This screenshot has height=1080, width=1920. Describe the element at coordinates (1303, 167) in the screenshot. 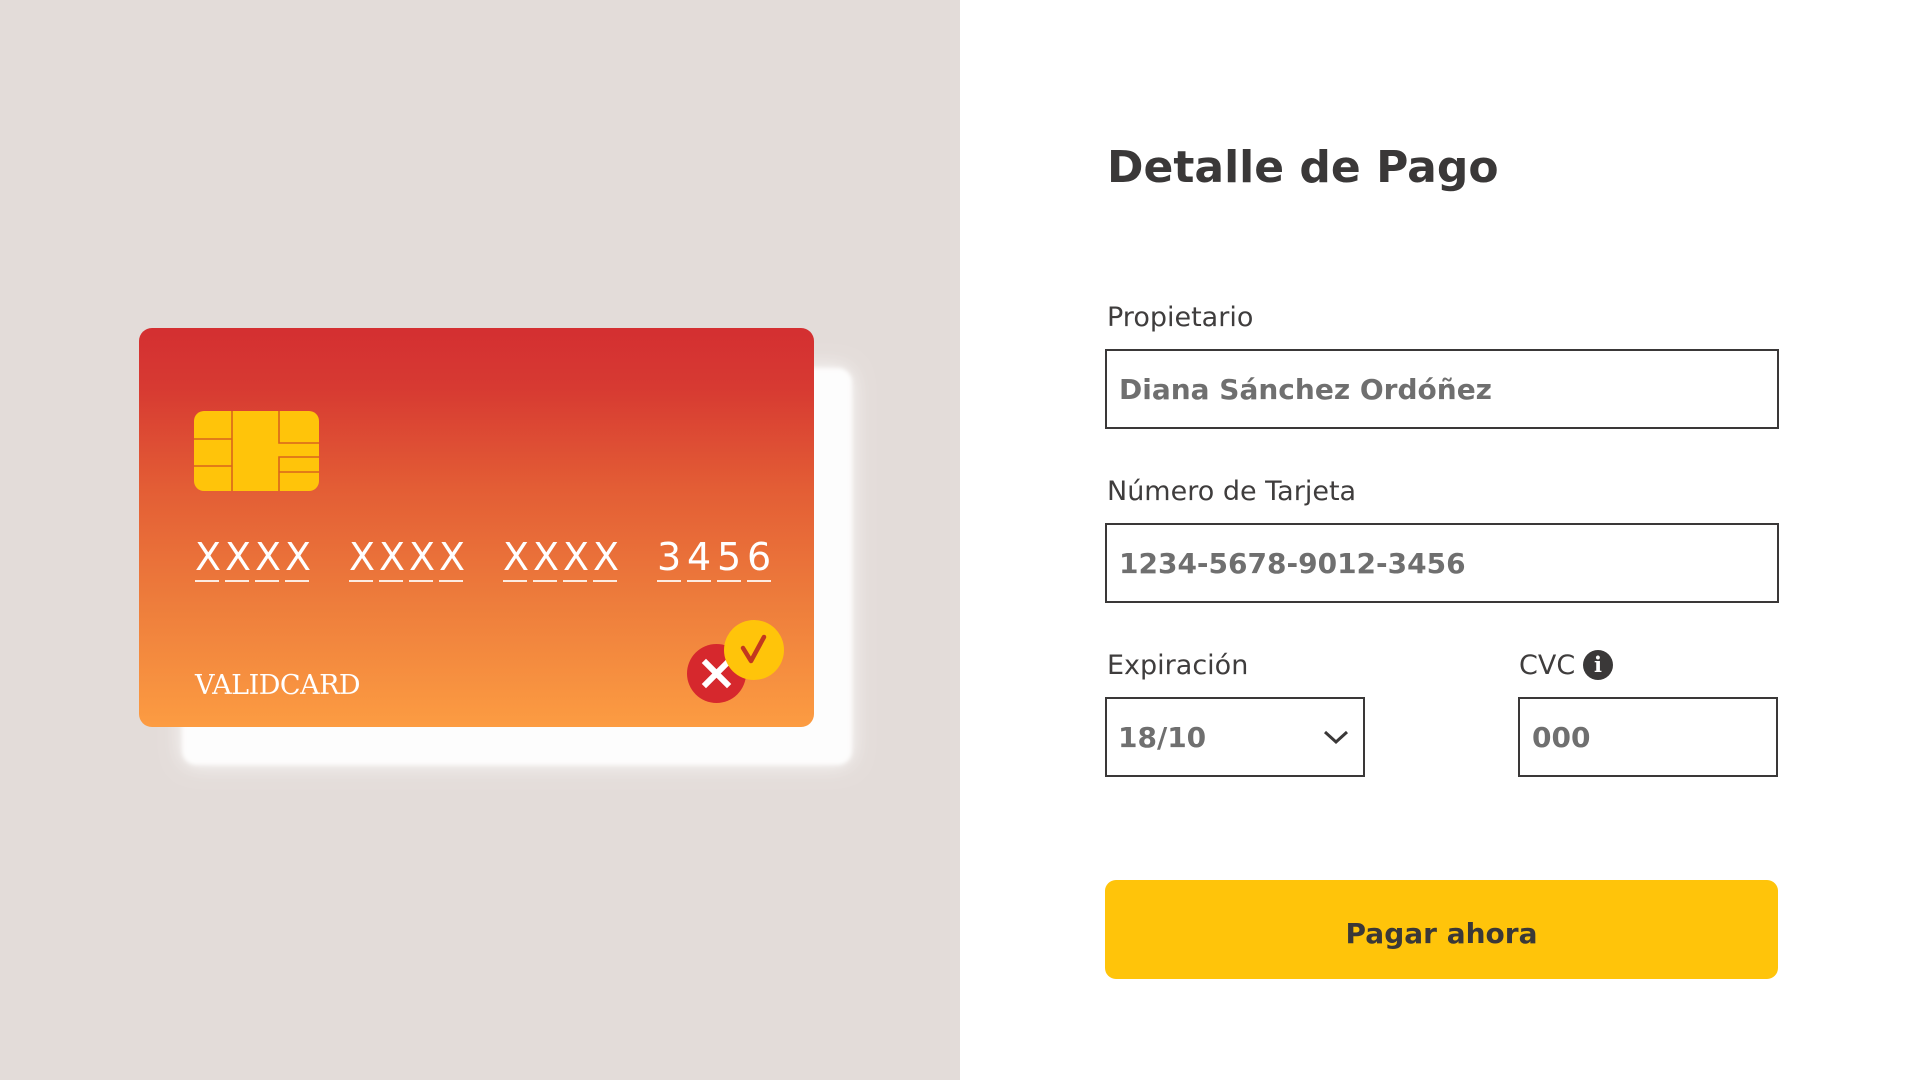

I see `page-title: Detalle de Pago` at that location.